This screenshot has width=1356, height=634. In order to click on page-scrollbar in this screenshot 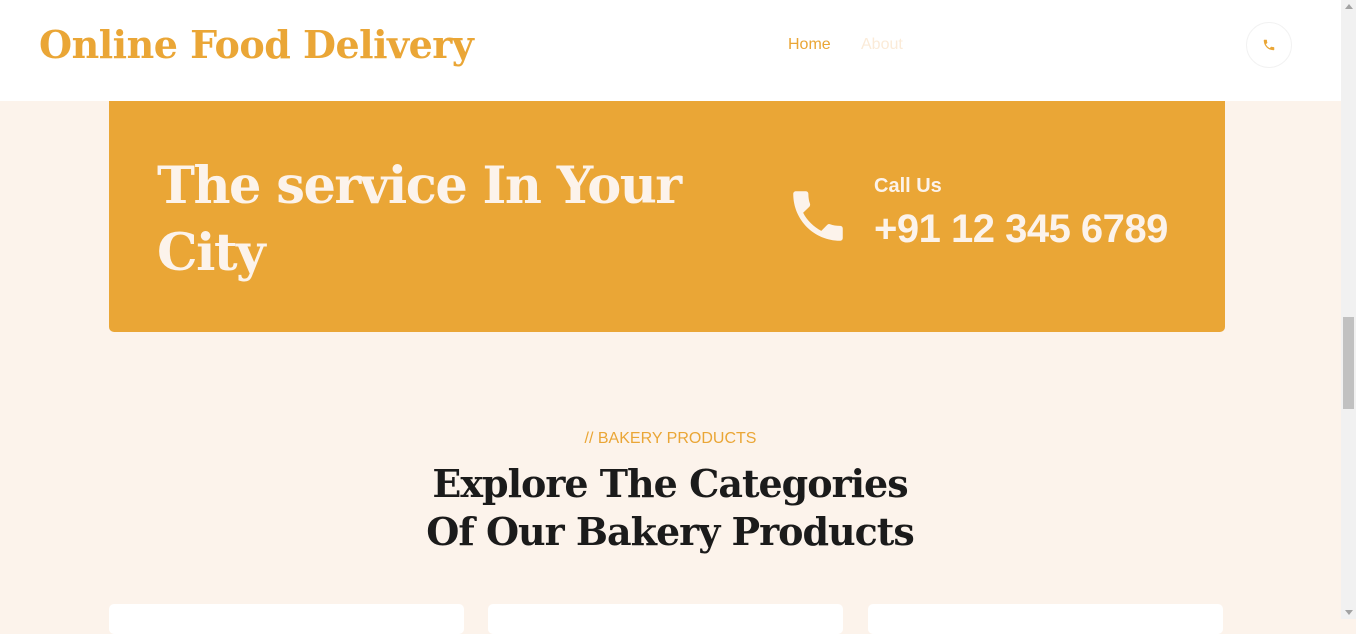, I will do `click(1348, 309)`.